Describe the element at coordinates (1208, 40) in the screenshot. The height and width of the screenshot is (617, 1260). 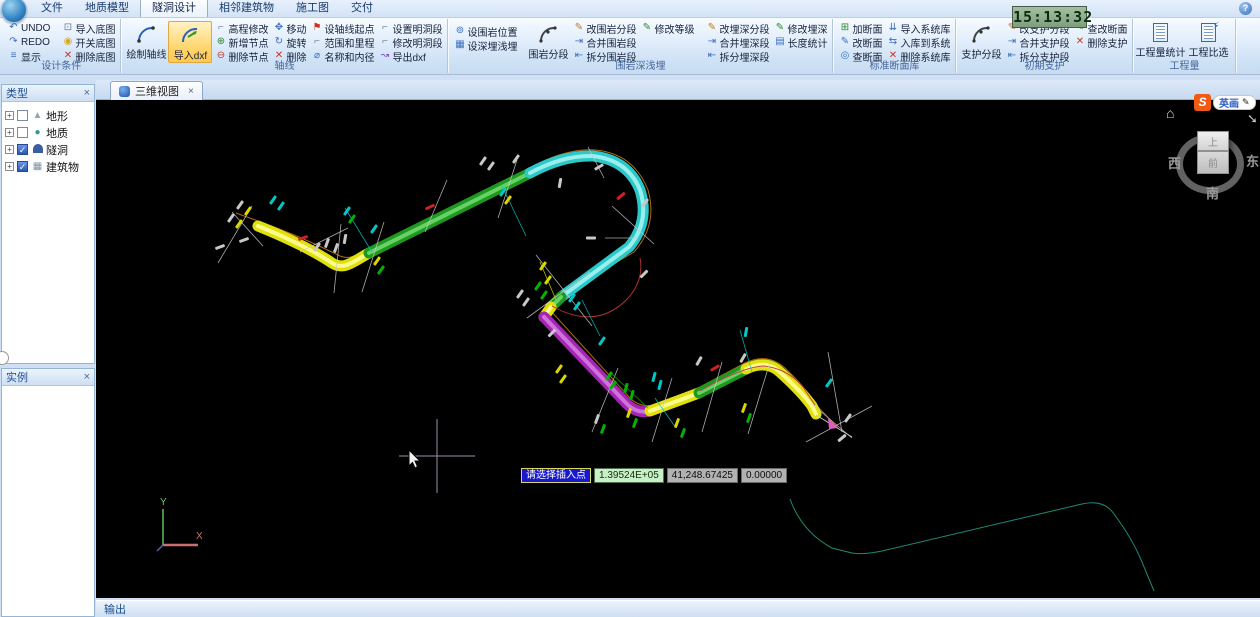
I see `project-compare-button: ⚡ 工程比选` at that location.